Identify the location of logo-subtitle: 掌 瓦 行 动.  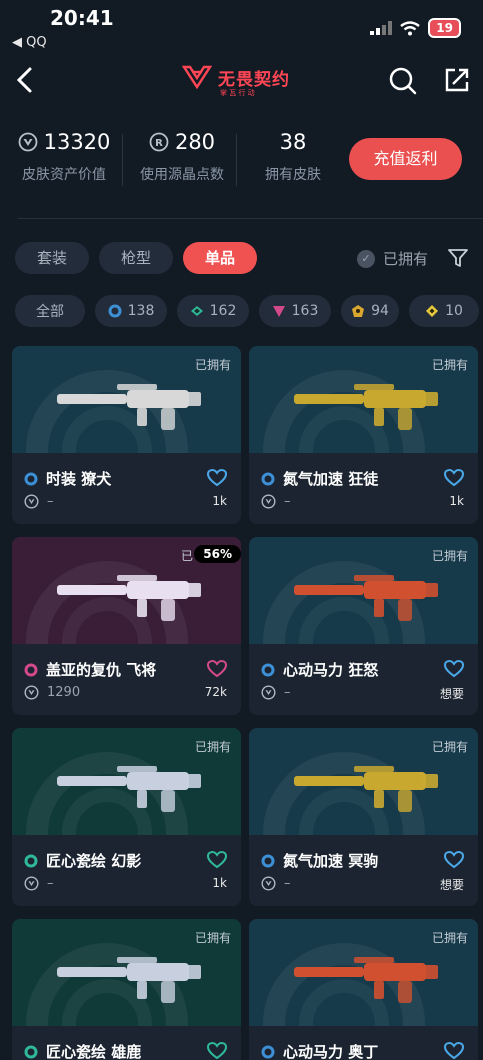
(237, 93).